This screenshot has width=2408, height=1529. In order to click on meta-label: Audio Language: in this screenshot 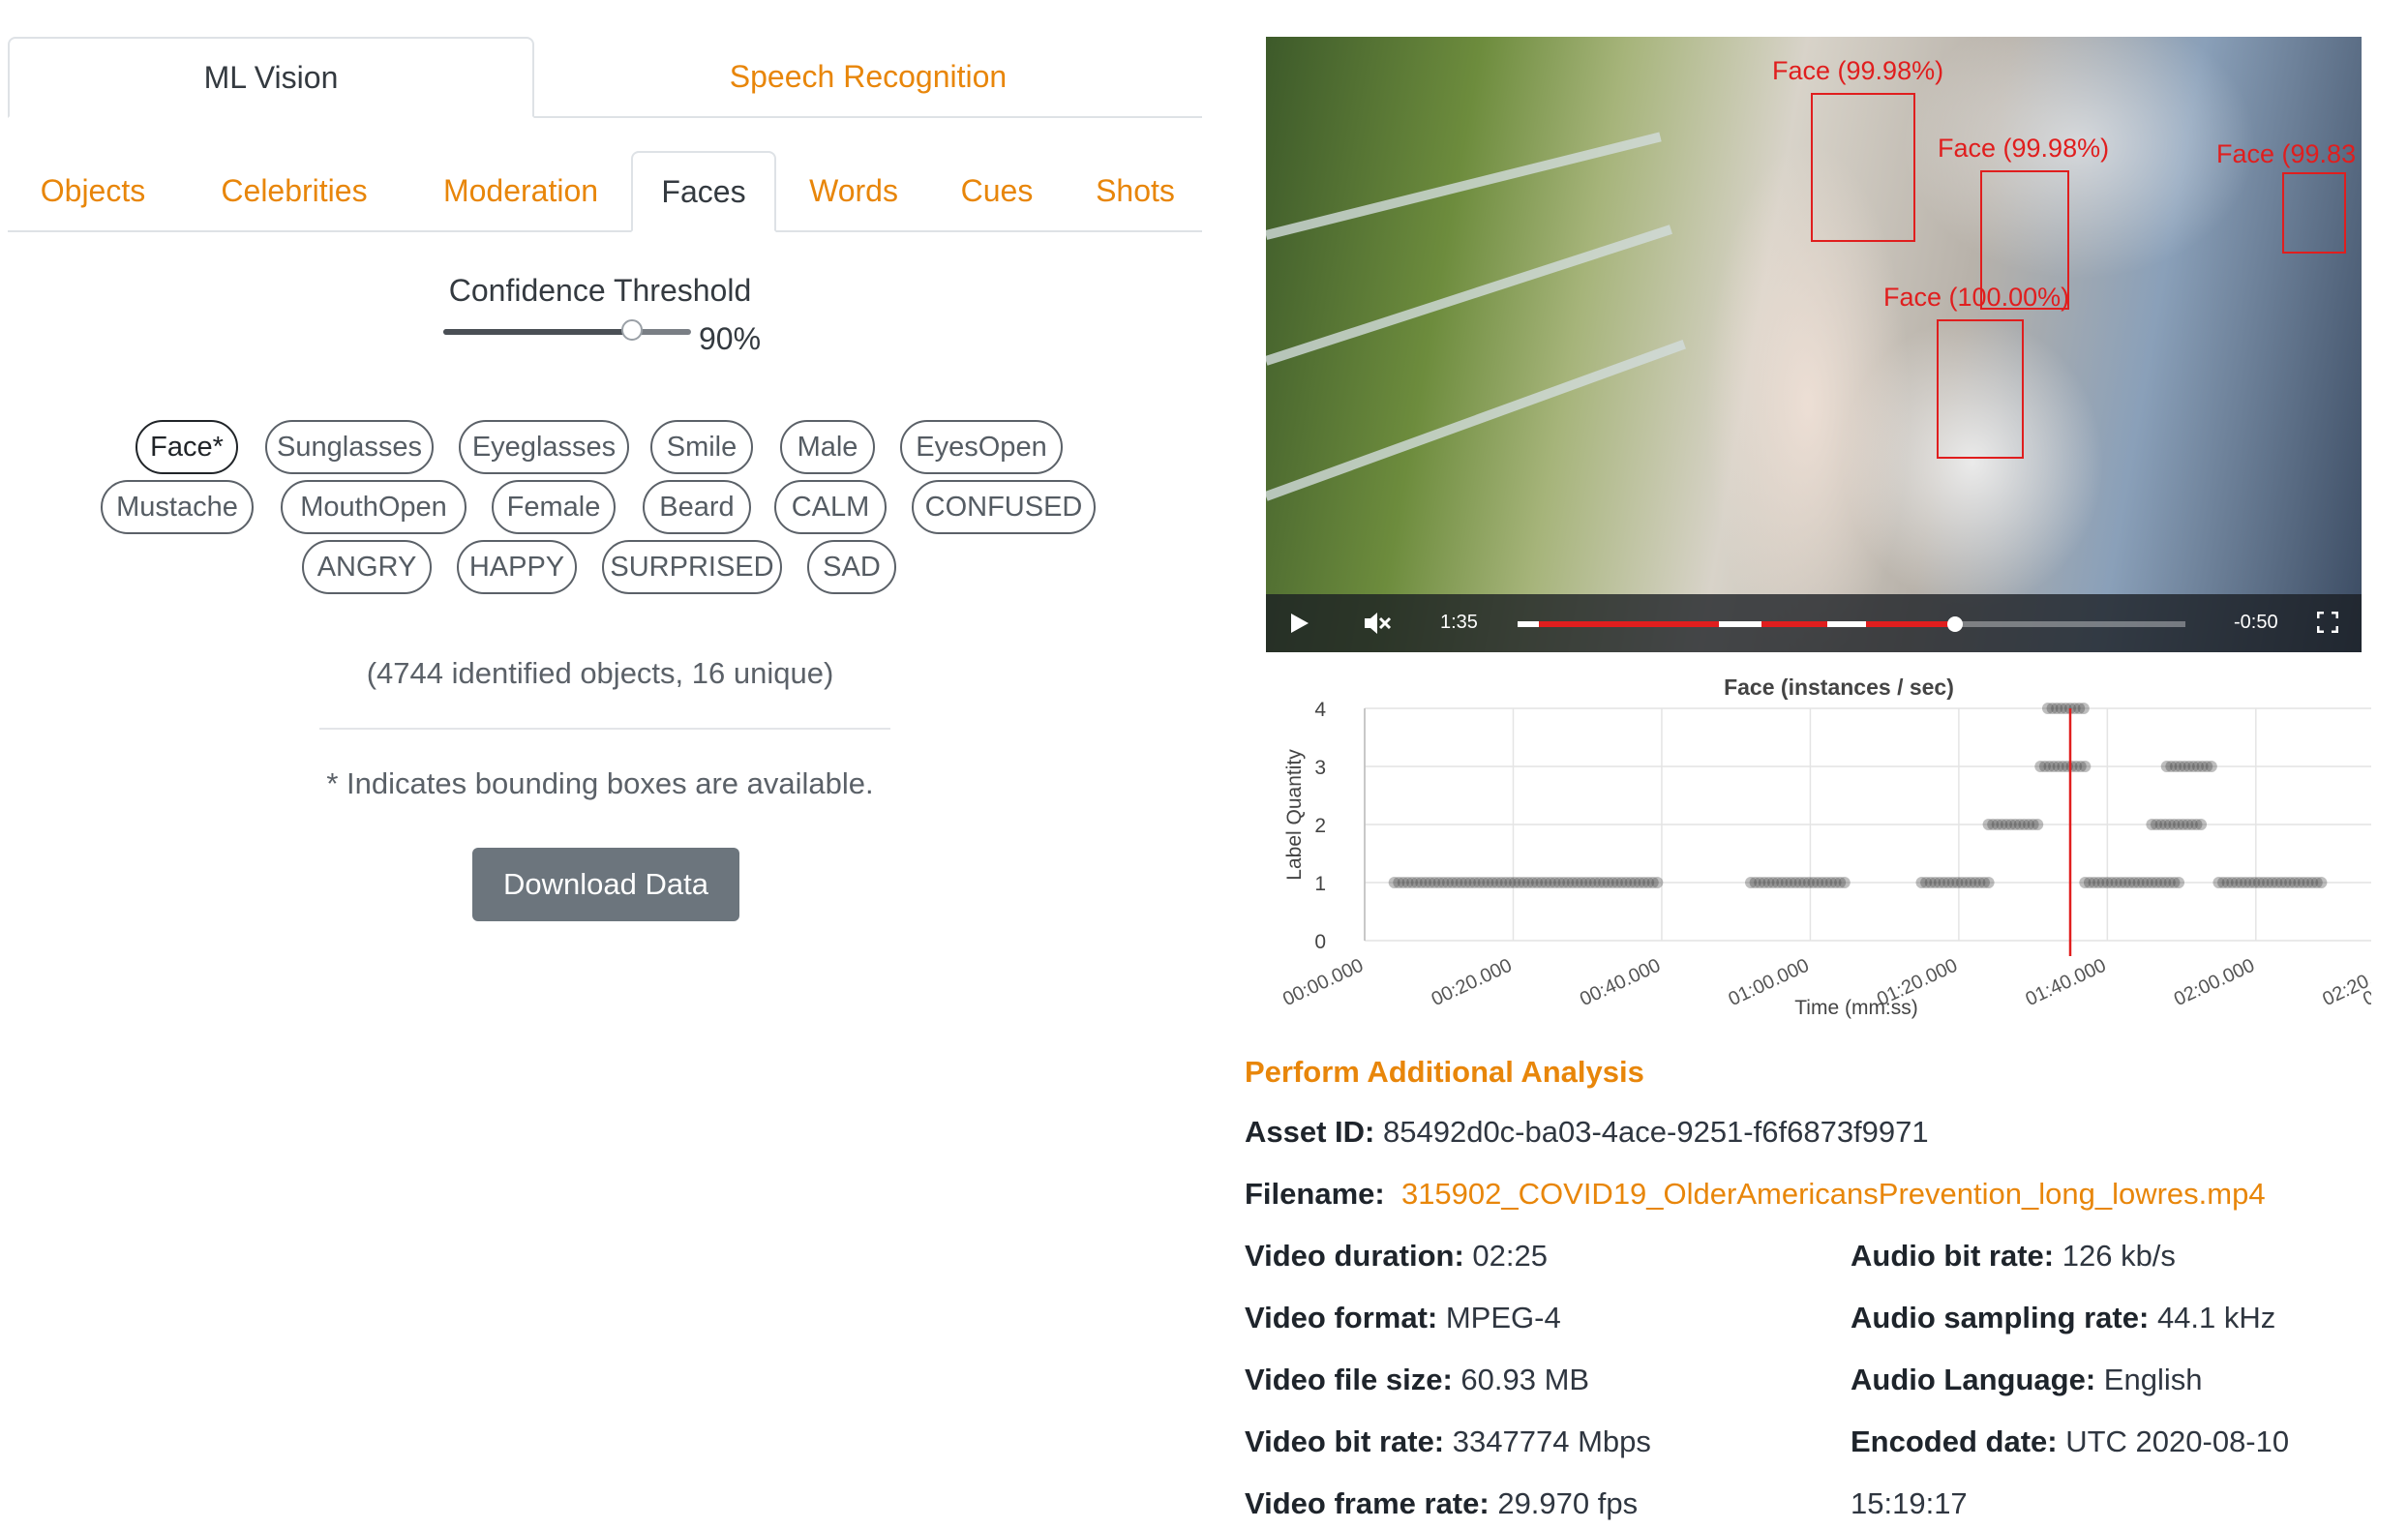, I will do `click(1973, 1380)`.